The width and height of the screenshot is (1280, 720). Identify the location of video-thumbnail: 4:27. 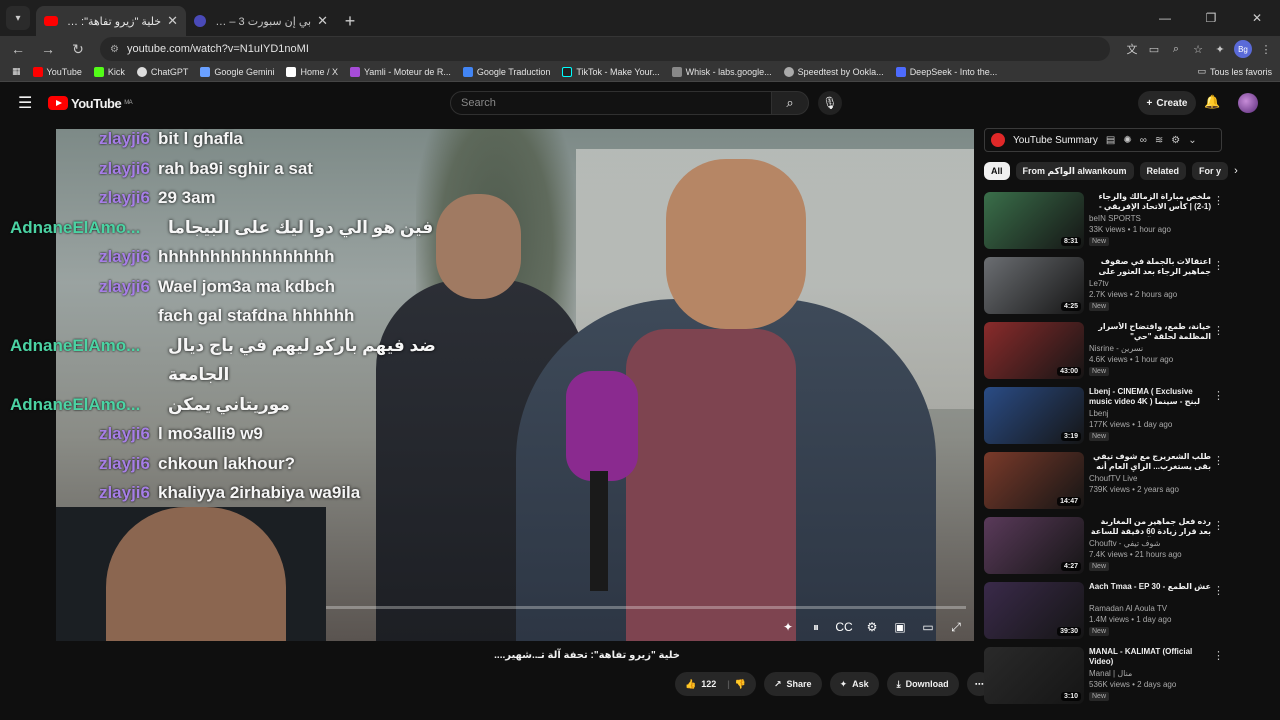
(1034, 545).